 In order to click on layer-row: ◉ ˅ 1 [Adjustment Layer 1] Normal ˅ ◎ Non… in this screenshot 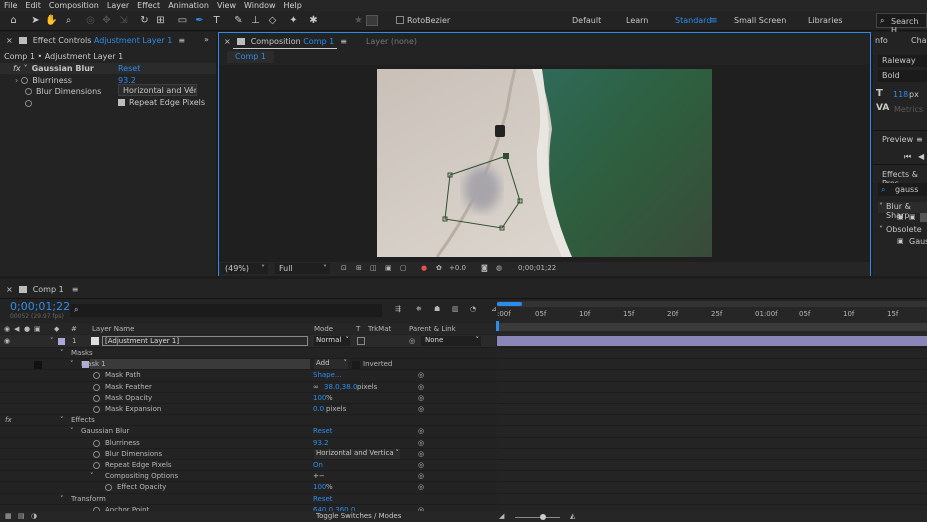, I will do `click(248, 341)`.